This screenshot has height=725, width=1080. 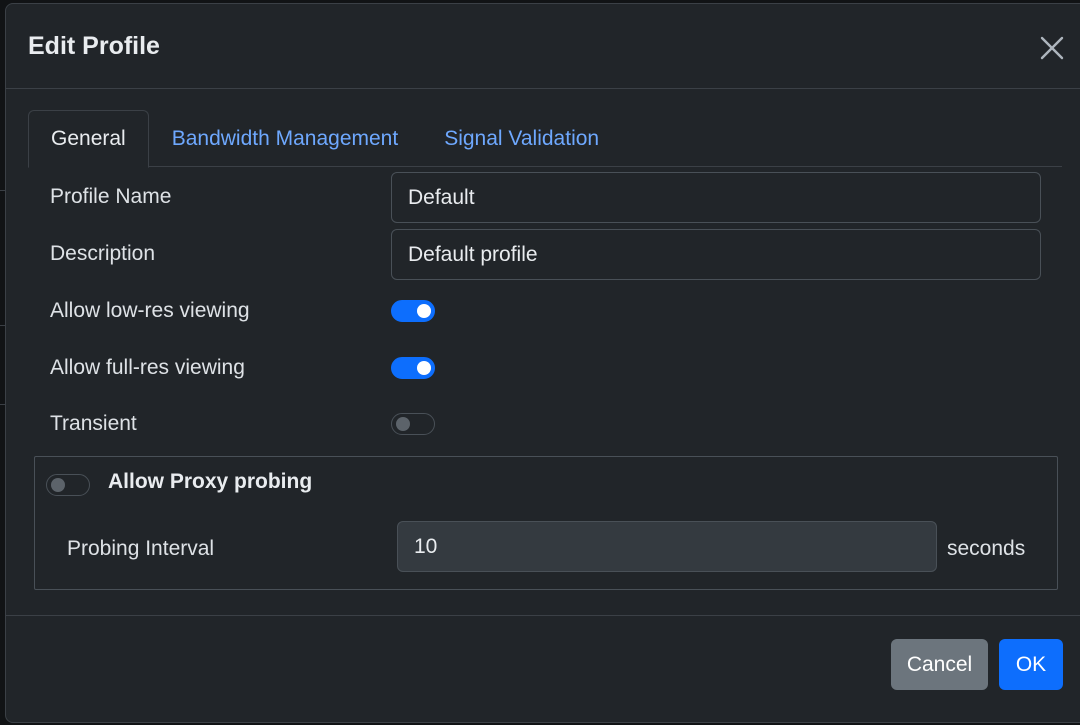 I want to click on close-icon, so click(x=1052, y=48).